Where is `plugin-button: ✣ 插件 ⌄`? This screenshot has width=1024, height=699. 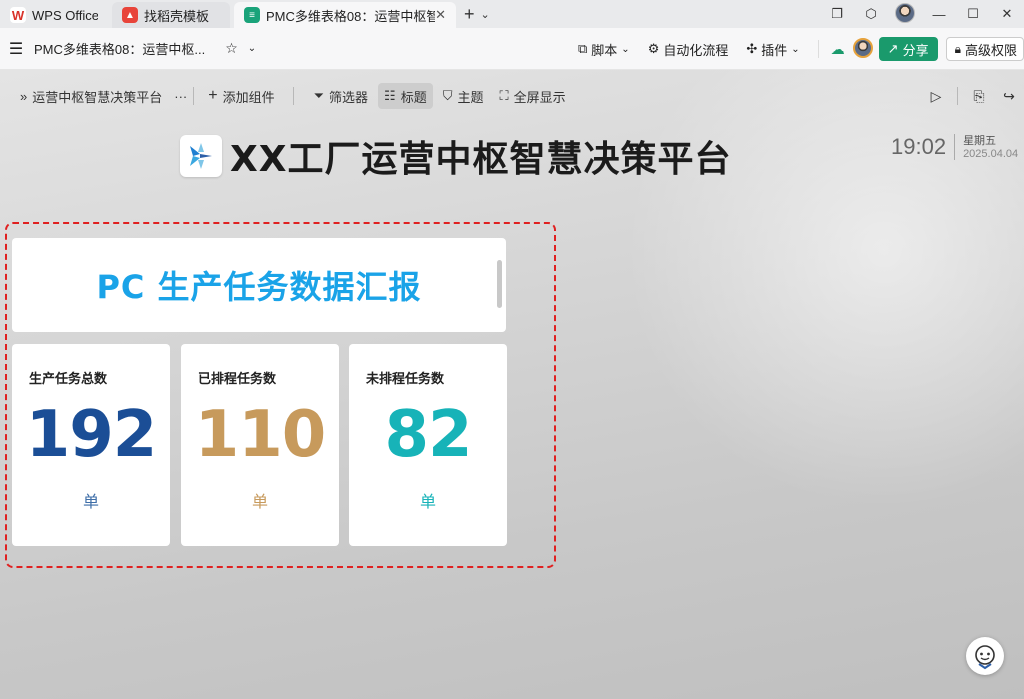
plugin-button: ✣ 插件 ⌄ is located at coordinates (772, 49).